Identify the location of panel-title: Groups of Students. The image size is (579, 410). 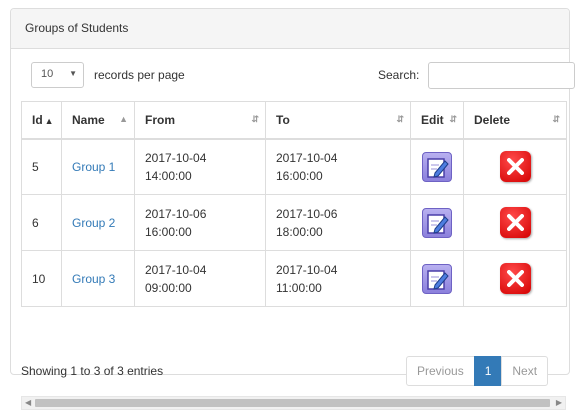
(290, 29).